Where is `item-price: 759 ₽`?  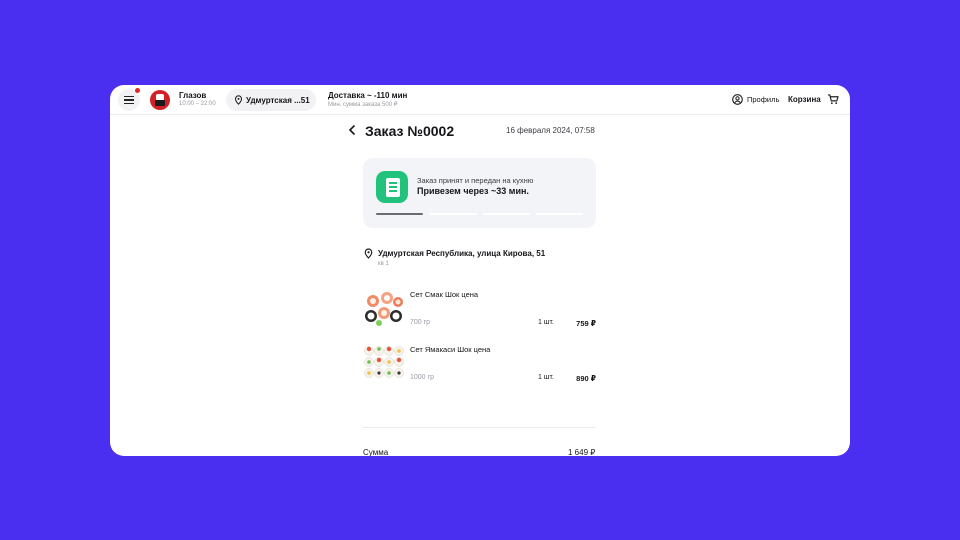
item-price: 759 ₽ is located at coordinates (586, 323).